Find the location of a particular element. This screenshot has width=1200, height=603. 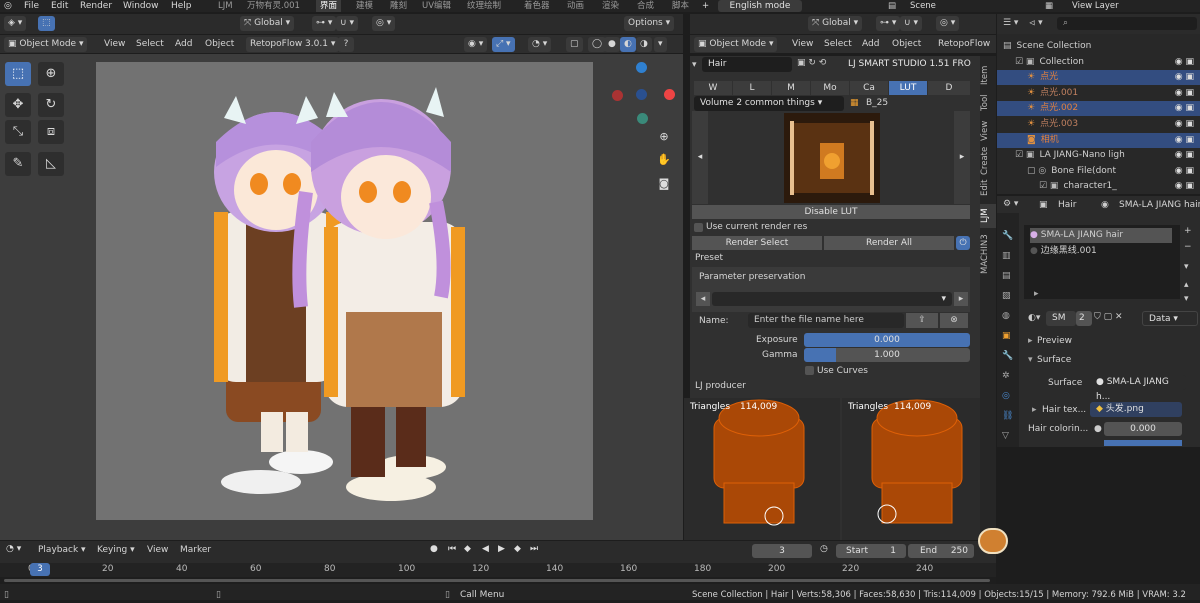

menu-view: View is located at coordinates (114, 44).